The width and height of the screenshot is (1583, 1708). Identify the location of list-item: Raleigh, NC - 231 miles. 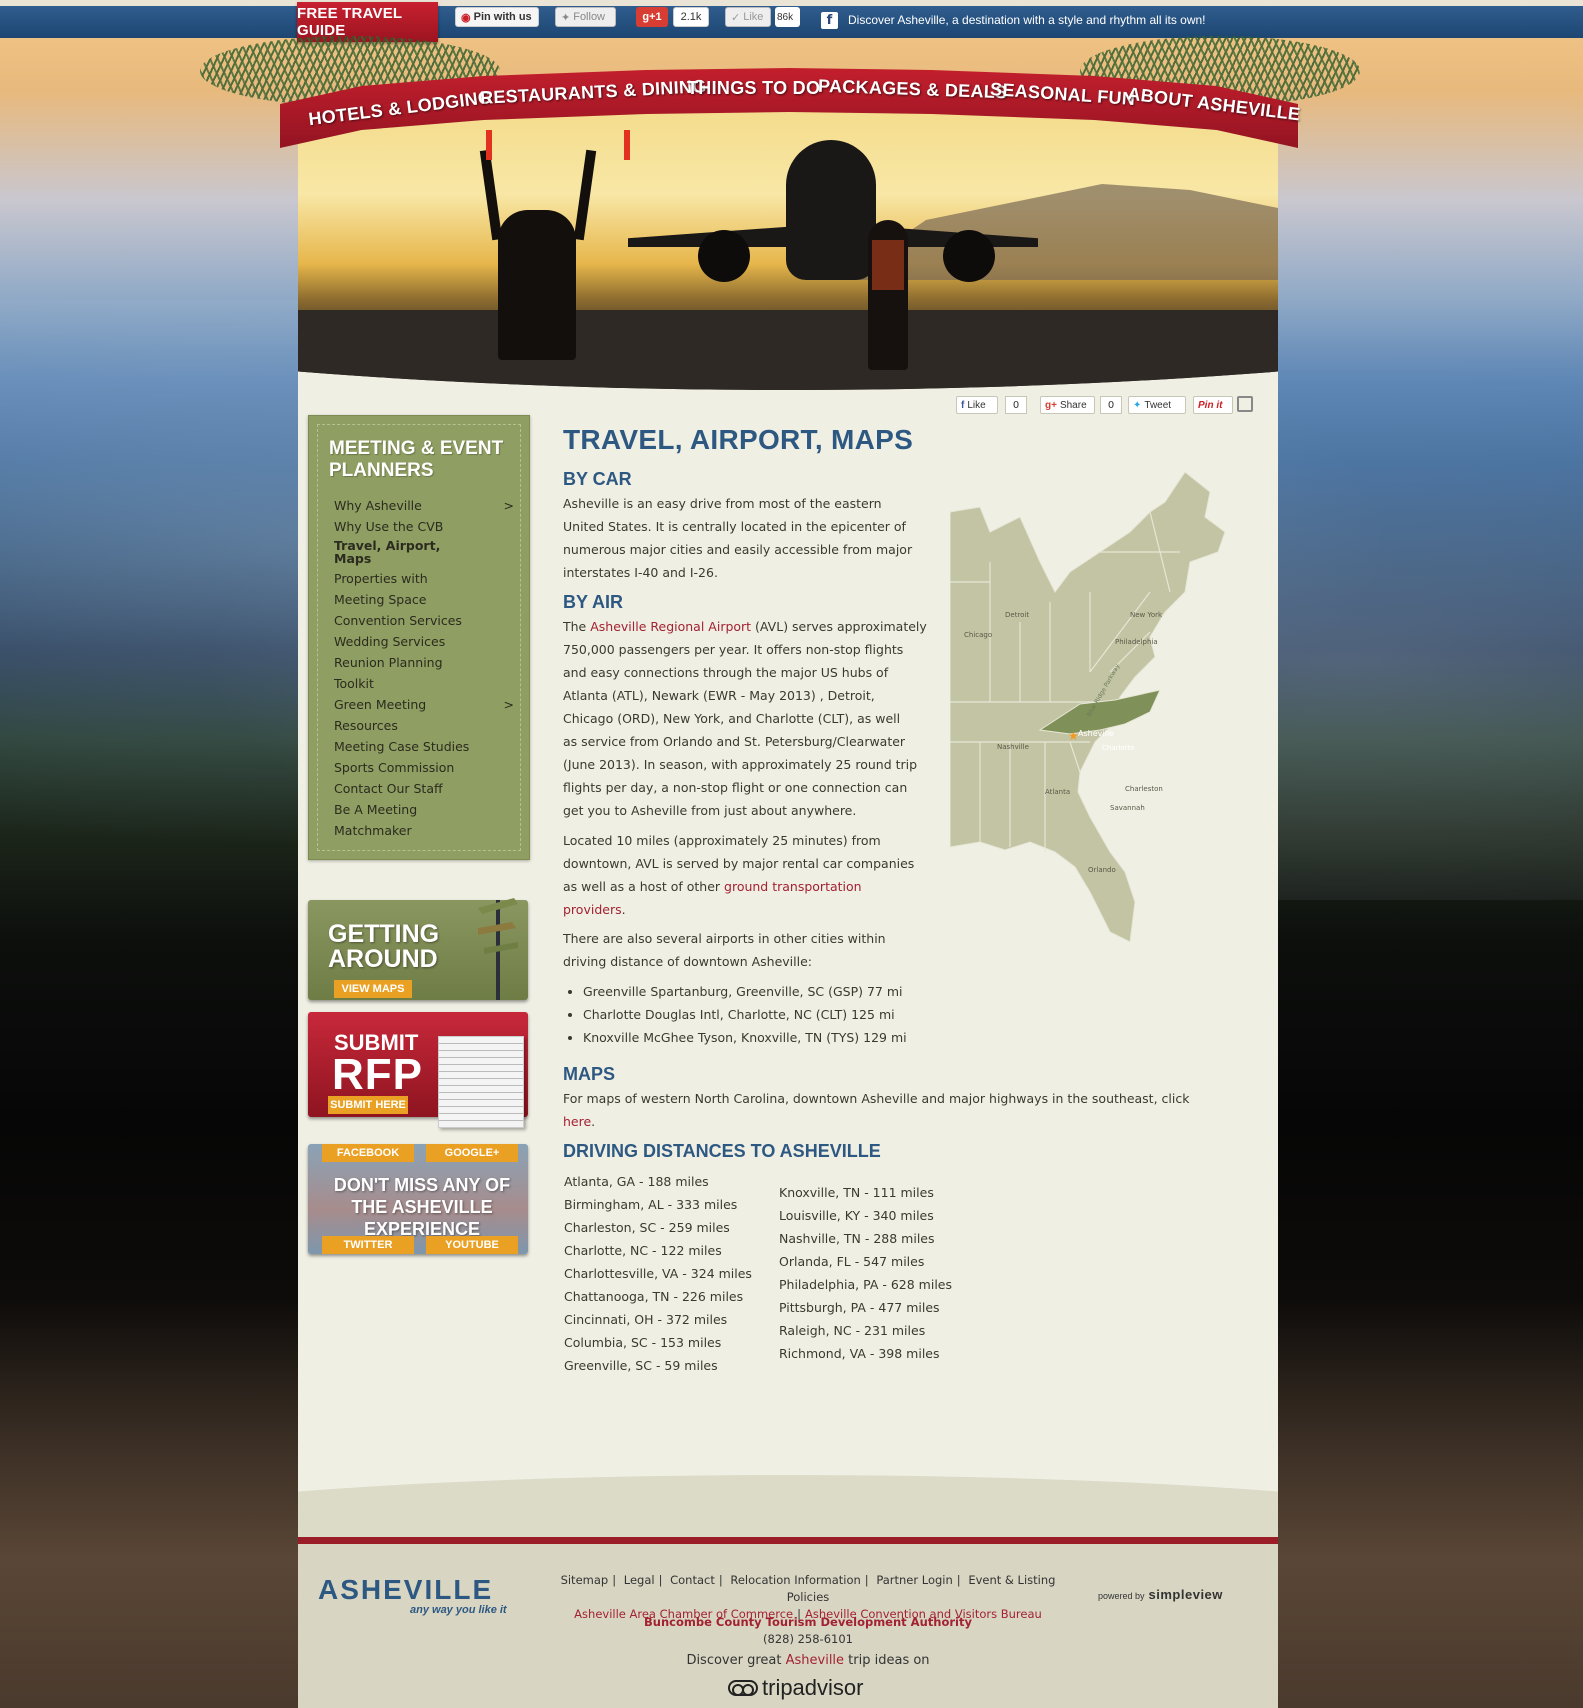
(852, 1330).